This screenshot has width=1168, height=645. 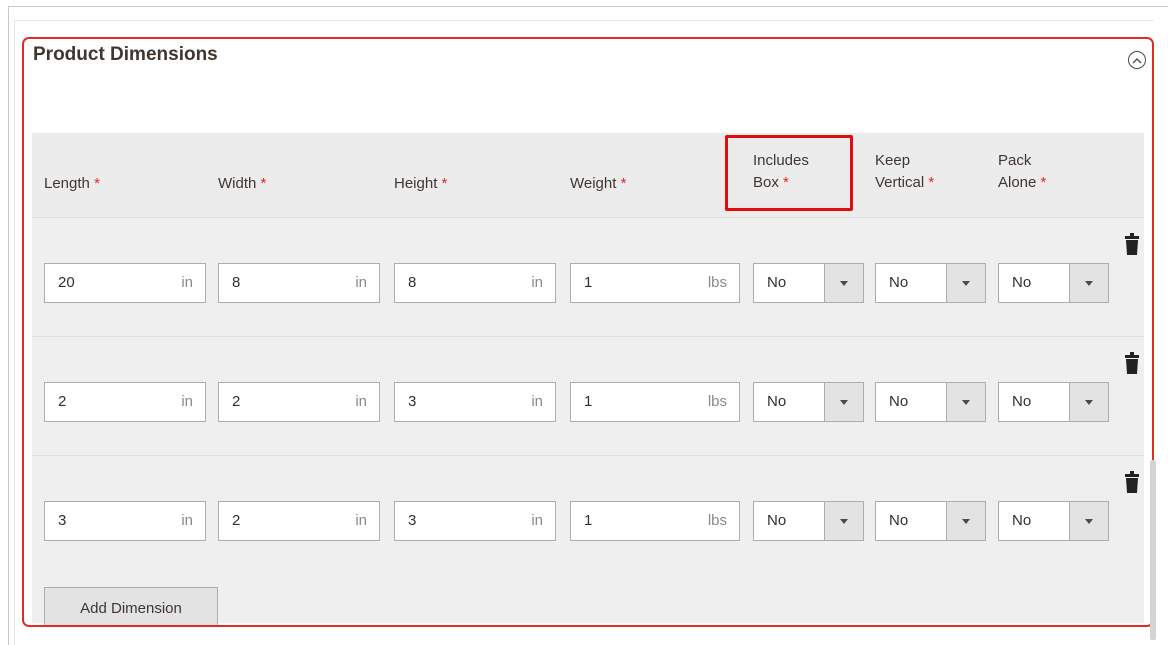 I want to click on length-input: 3 in, so click(x=125, y=521).